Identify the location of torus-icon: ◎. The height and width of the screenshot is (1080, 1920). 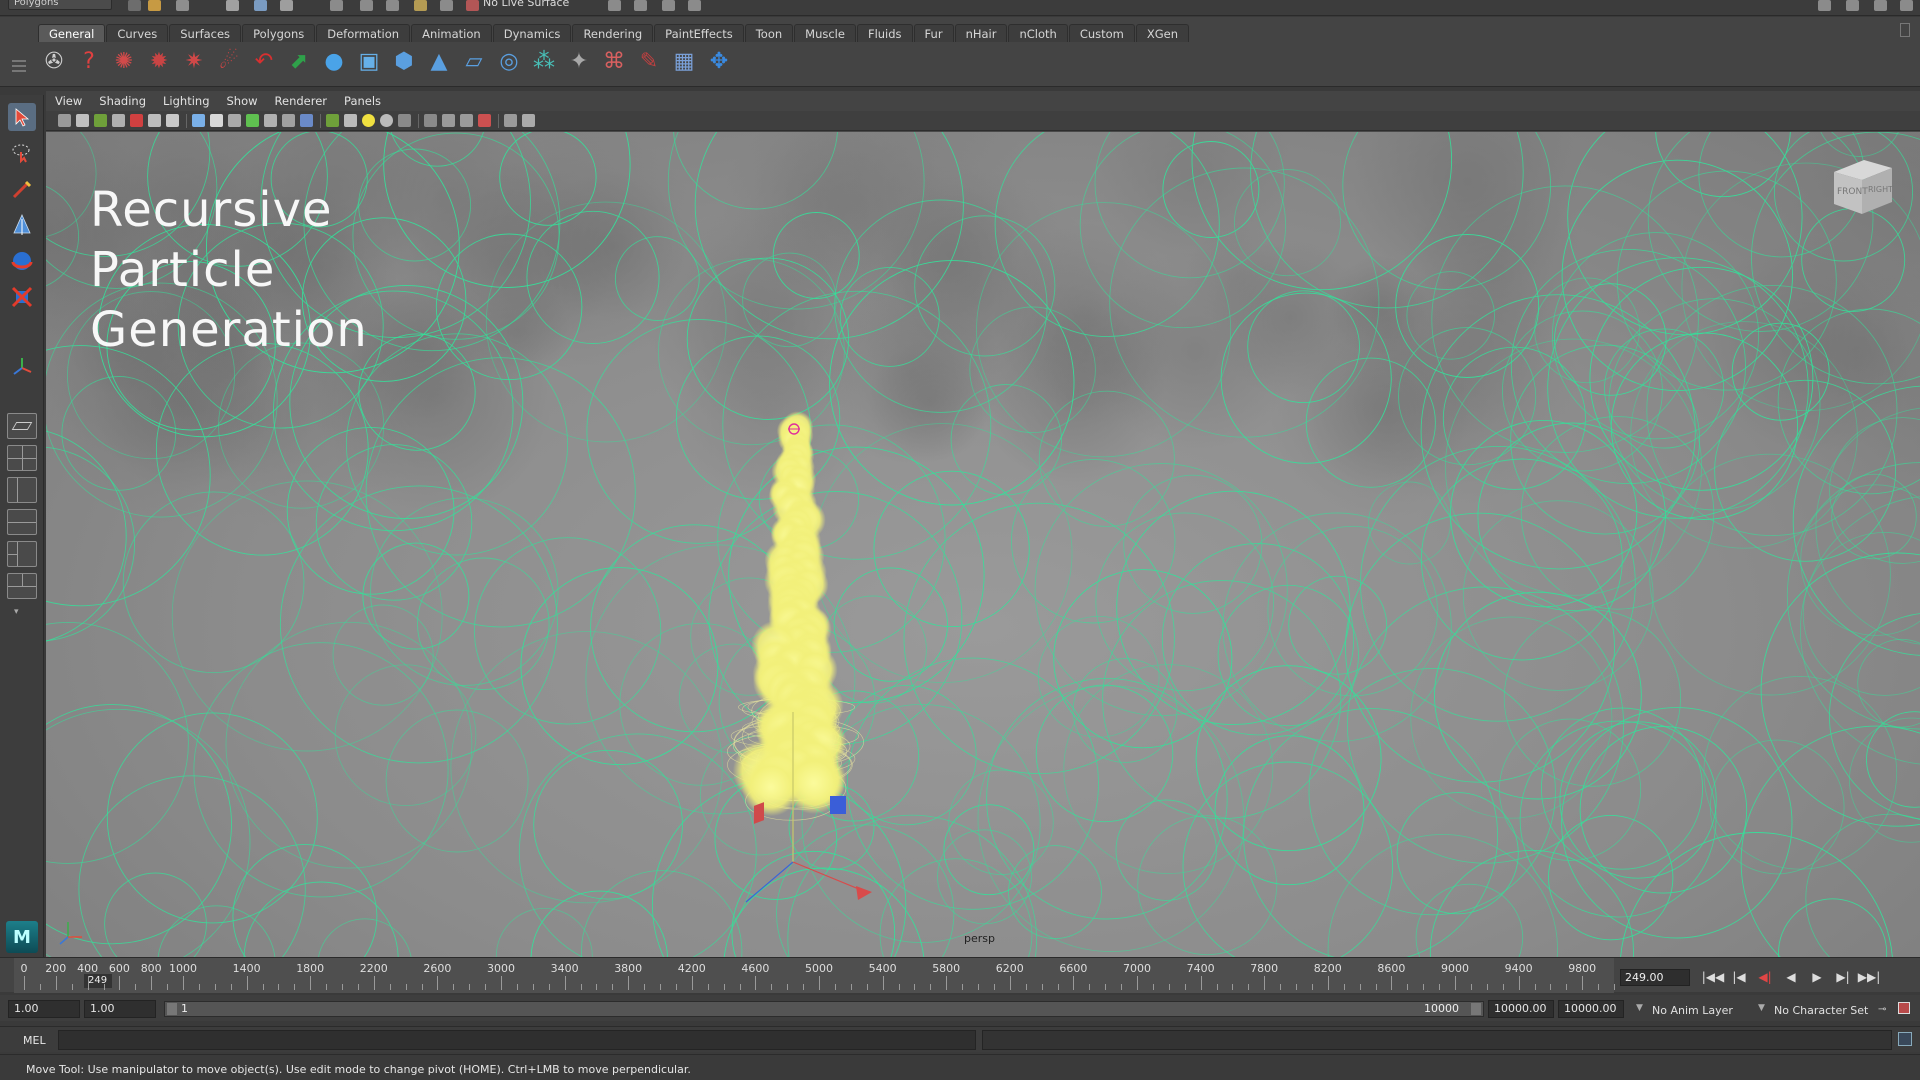
(509, 62).